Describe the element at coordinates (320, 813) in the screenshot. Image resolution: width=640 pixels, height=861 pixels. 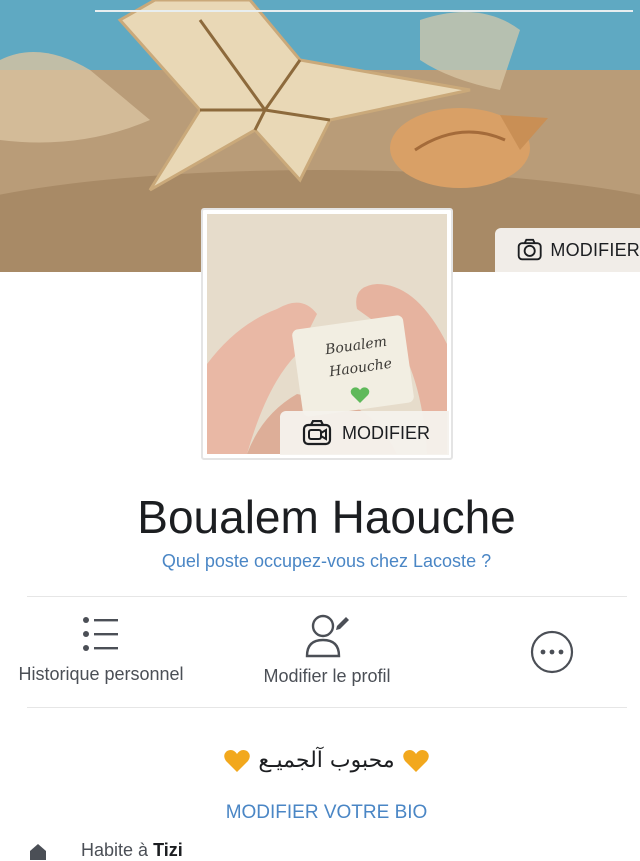
I see `edit-bio-button: MODIFIER VOTRE BIO` at that location.